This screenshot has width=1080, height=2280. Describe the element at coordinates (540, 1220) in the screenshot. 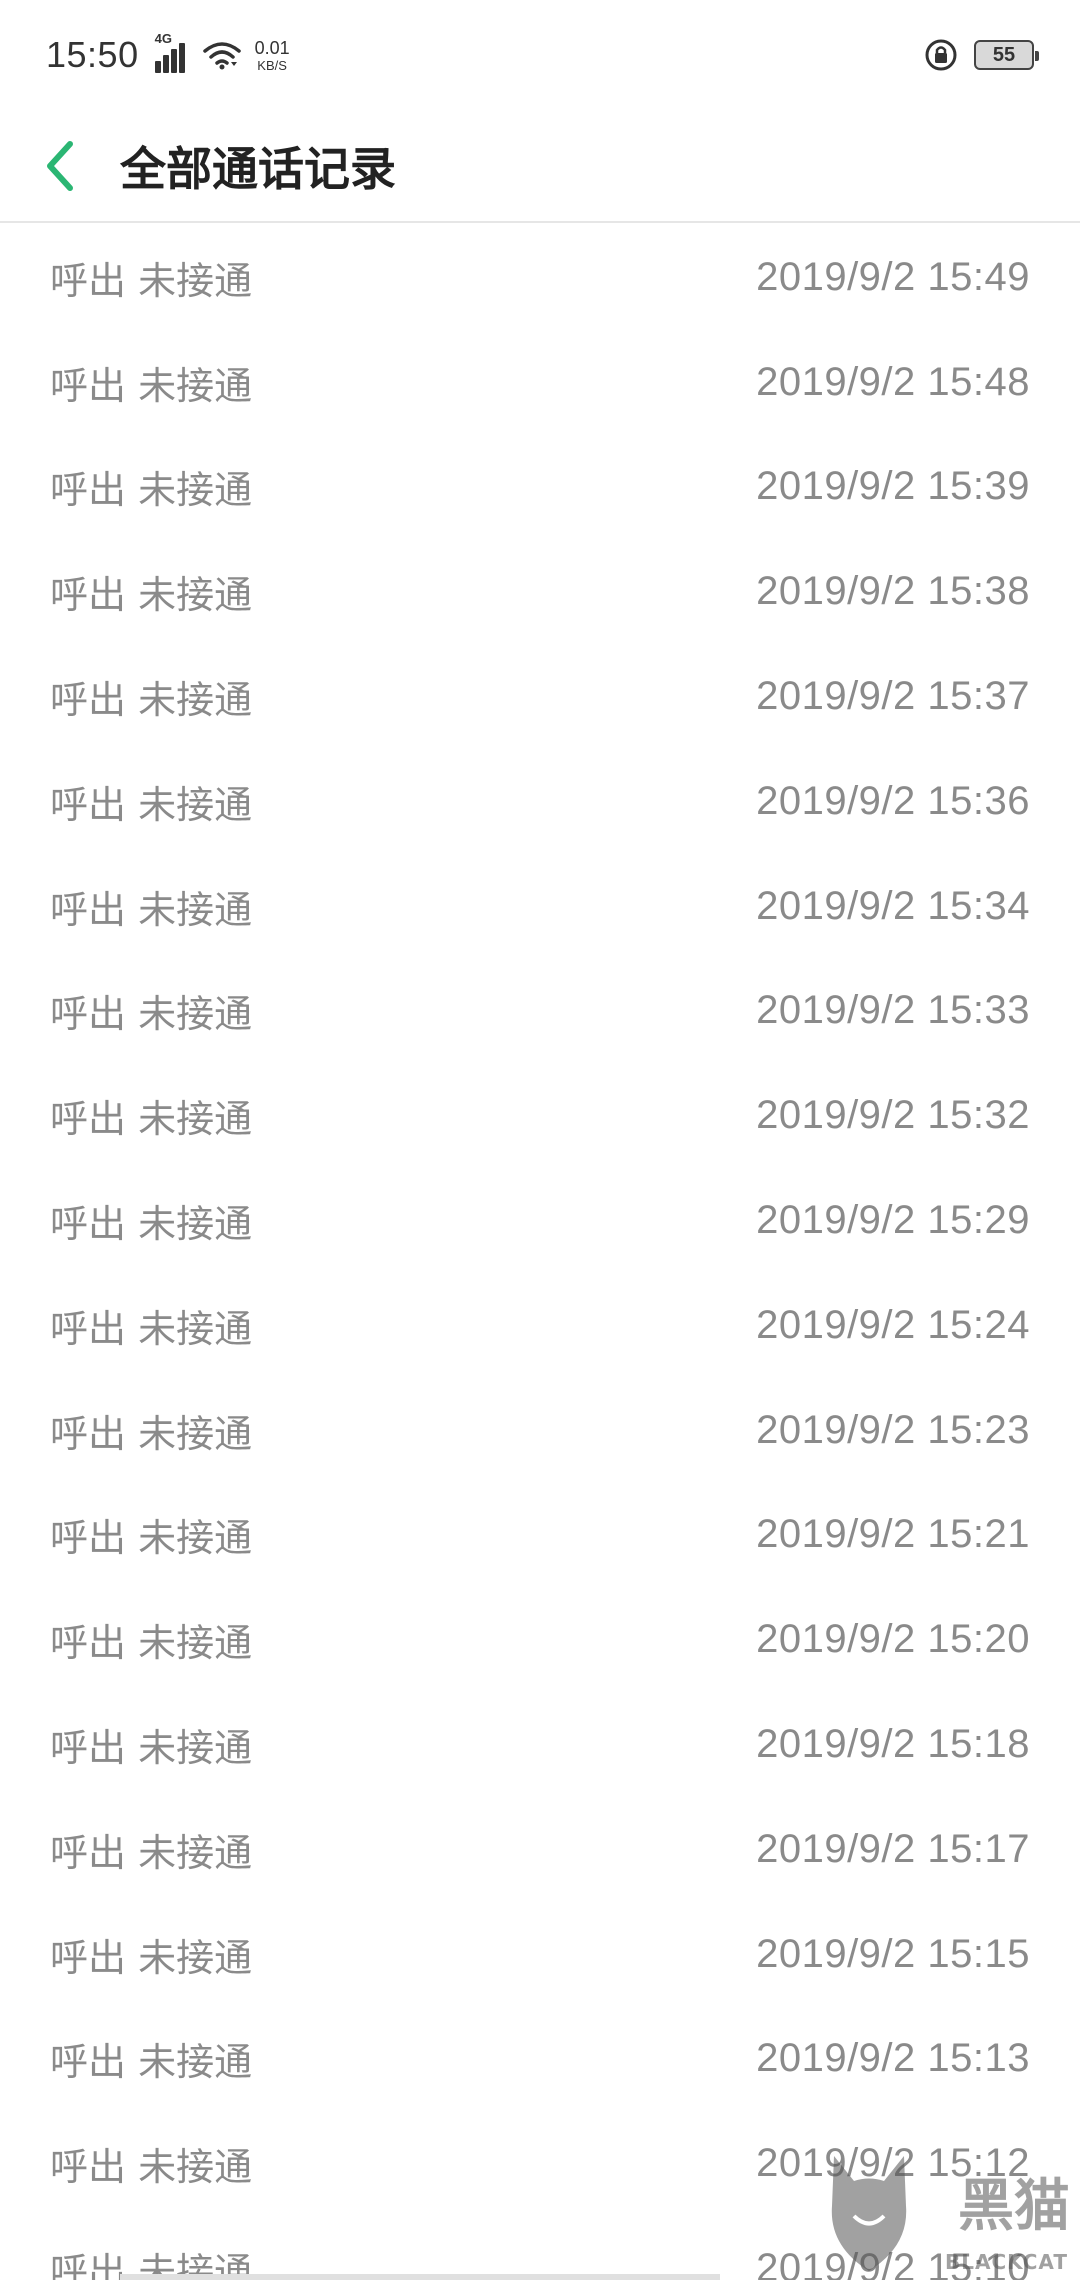

I see `call-log-row: 呼出 未接通 2019/9/2 15:29` at that location.